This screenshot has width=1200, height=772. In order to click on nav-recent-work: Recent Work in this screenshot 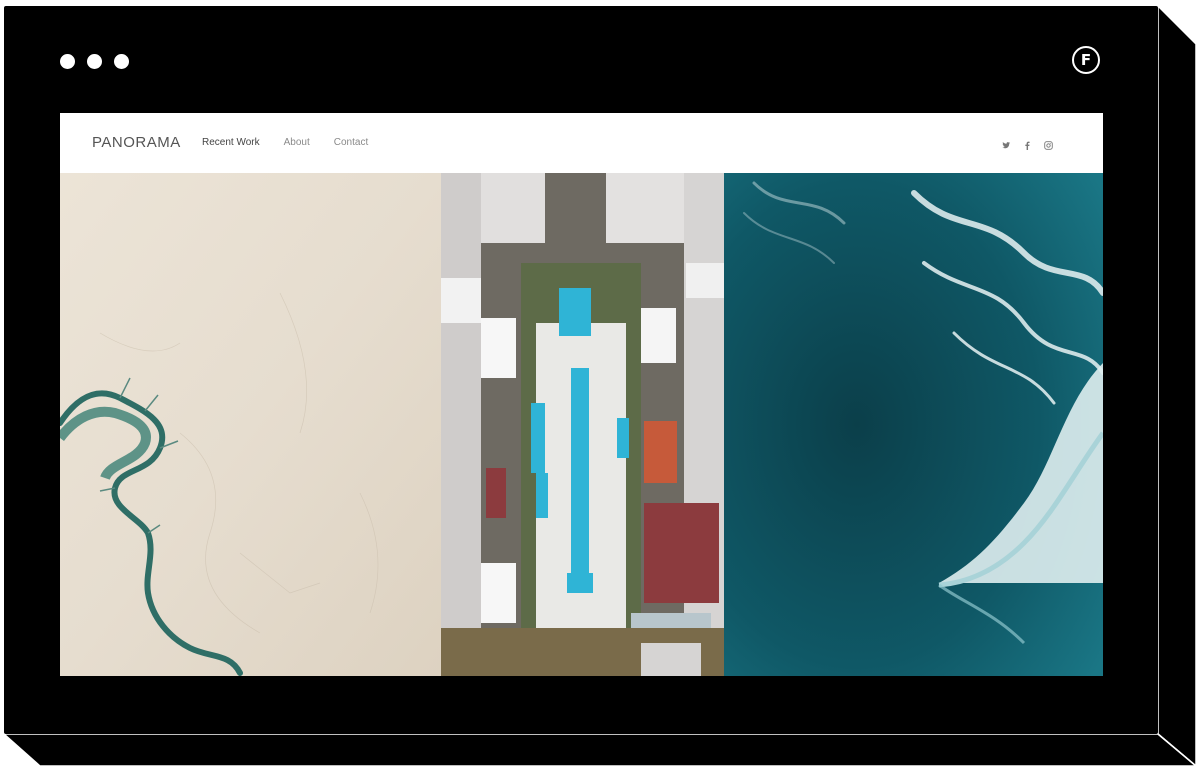, I will do `click(231, 142)`.